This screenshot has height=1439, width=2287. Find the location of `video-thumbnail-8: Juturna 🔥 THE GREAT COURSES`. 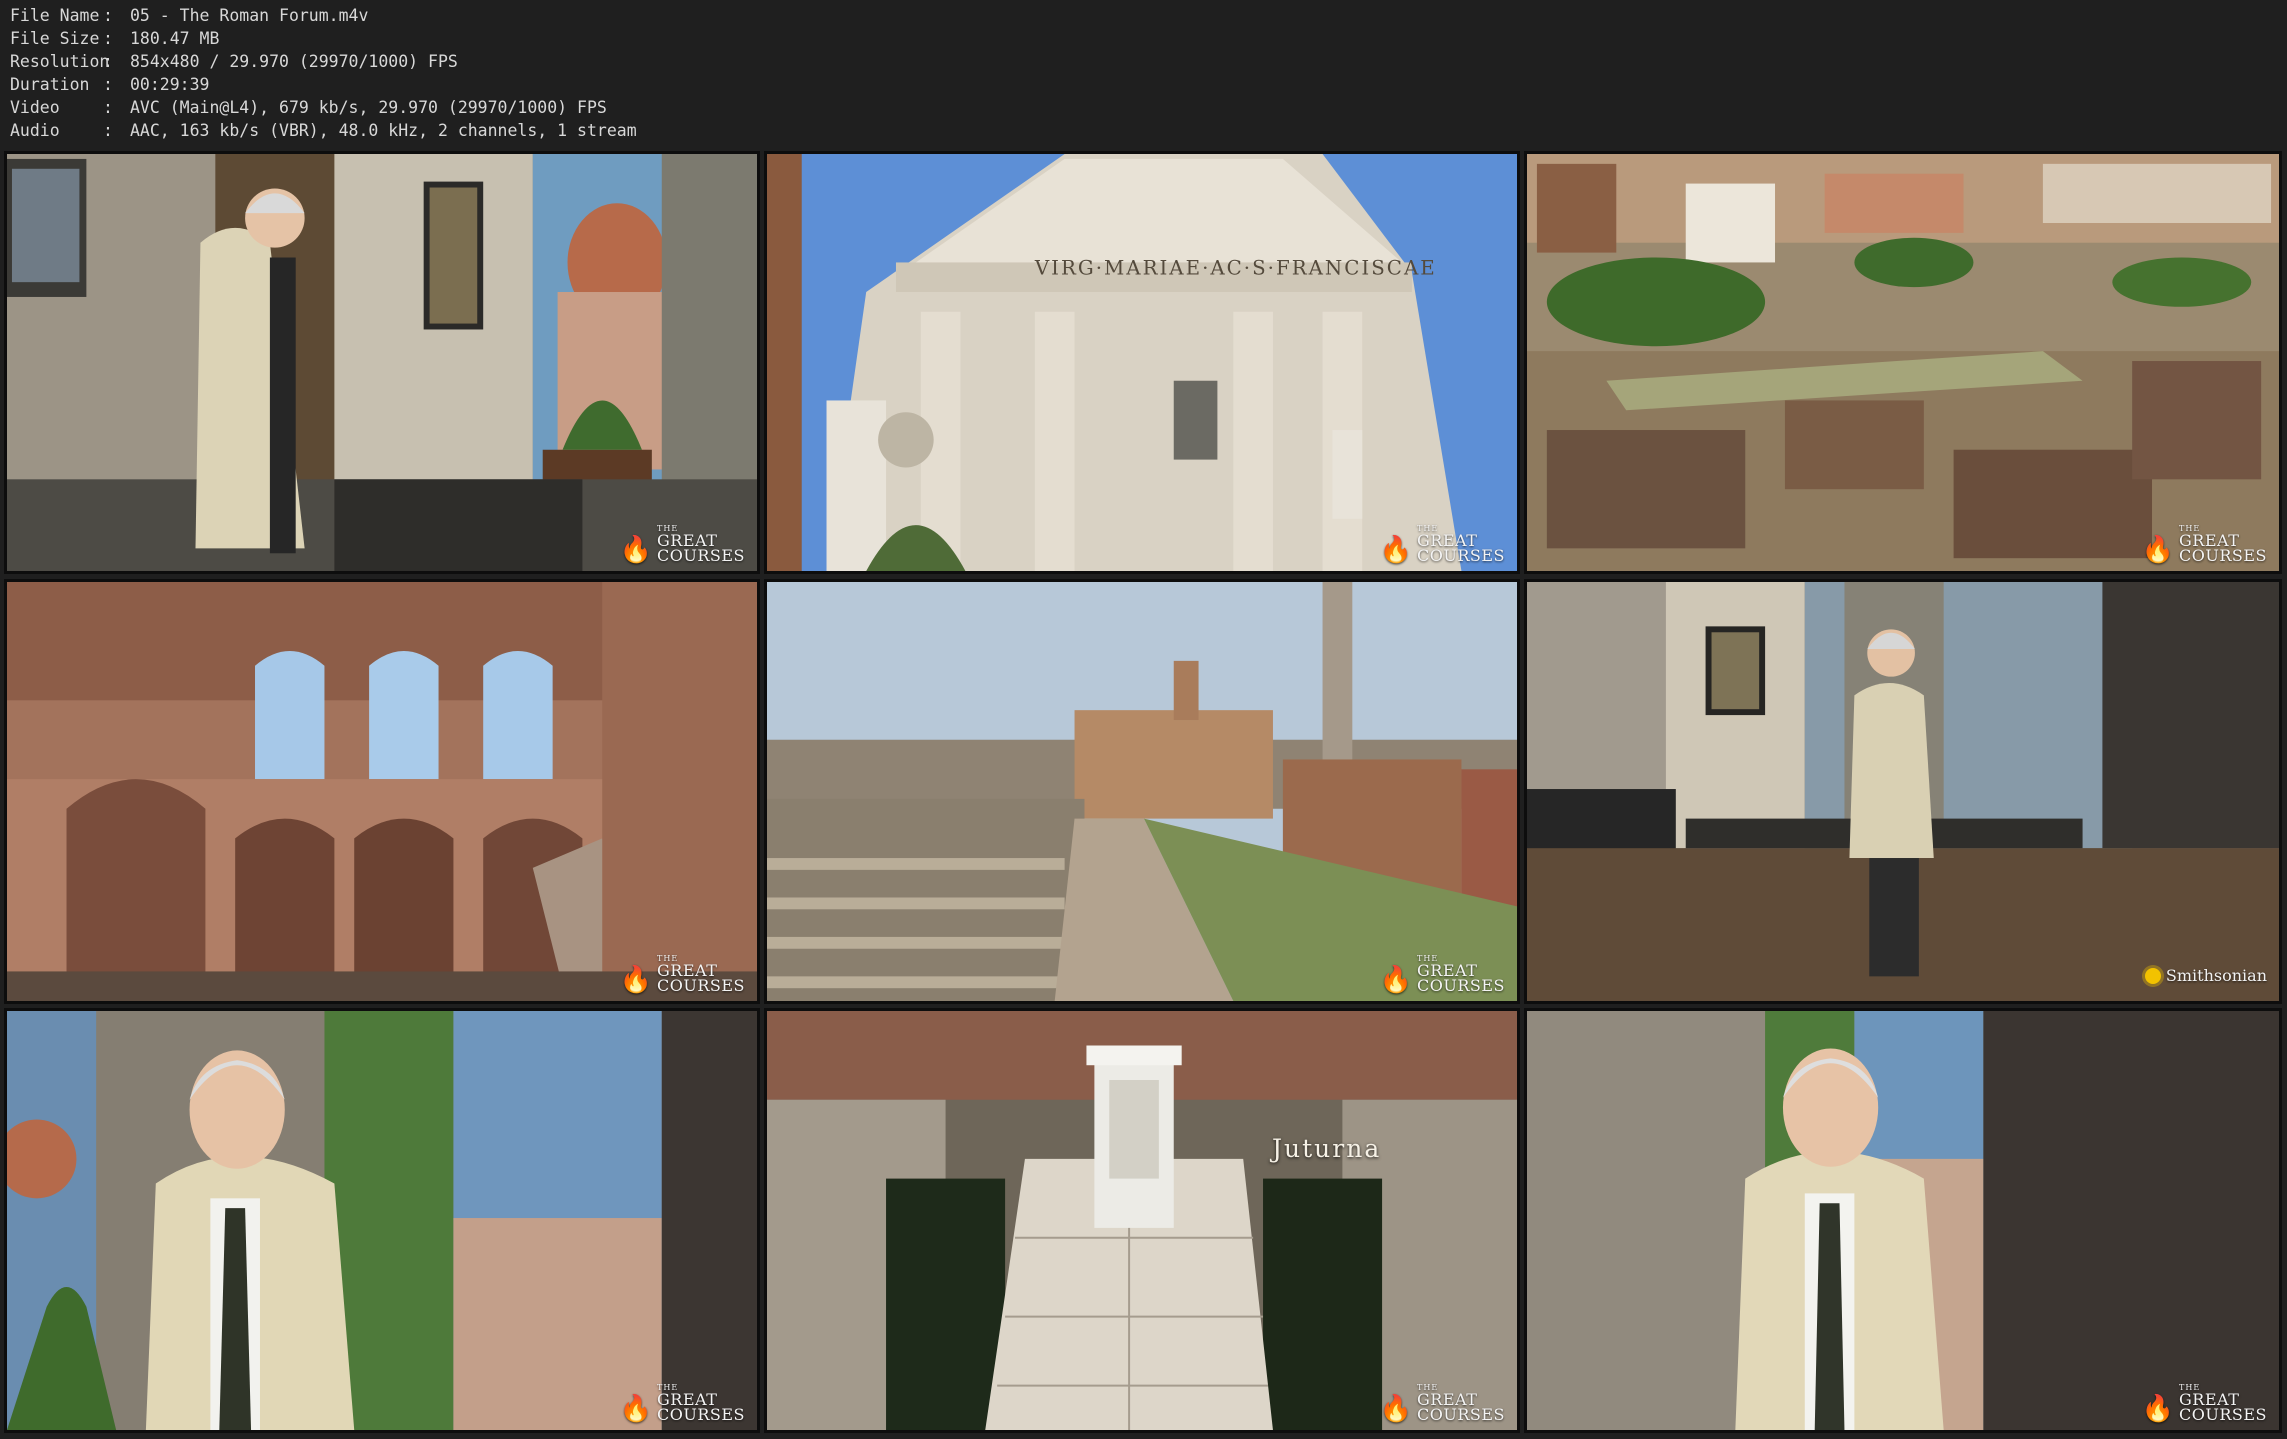

video-thumbnail-8: Juturna 🔥 THE GREAT COURSES is located at coordinates (1142, 1220).